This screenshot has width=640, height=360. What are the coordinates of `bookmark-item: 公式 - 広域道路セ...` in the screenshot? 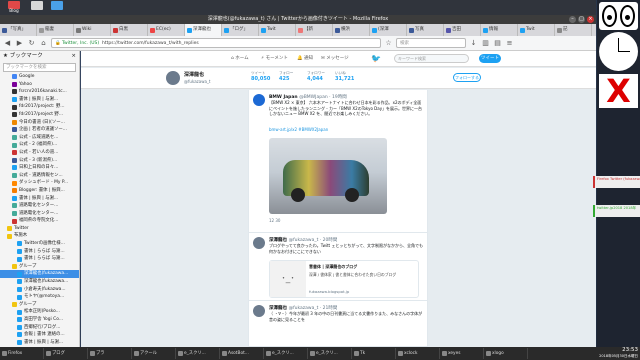 It's located at (39, 138).